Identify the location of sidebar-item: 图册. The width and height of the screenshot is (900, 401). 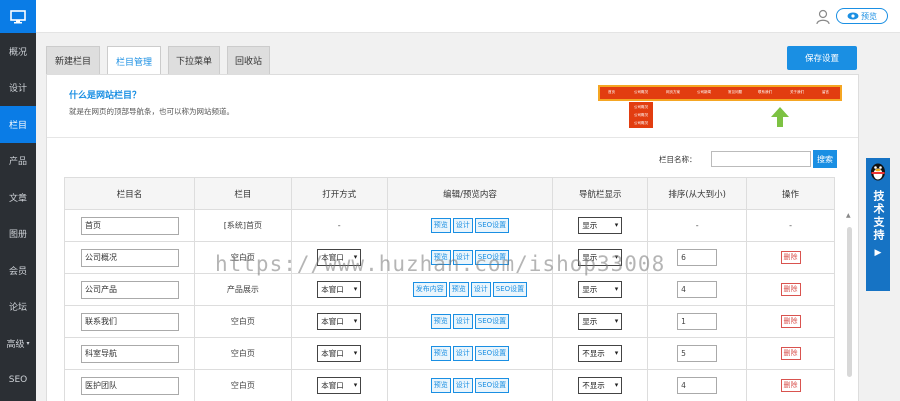
(18, 234).